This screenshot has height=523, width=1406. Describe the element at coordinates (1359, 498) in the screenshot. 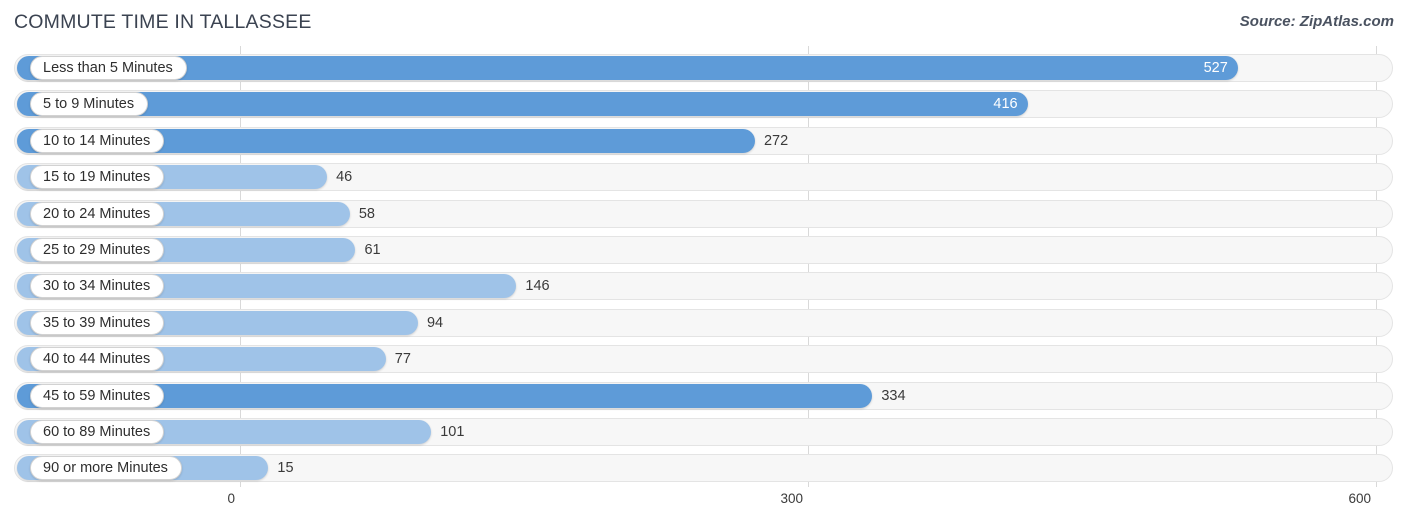

I see `x-tick-label: 600` at that location.